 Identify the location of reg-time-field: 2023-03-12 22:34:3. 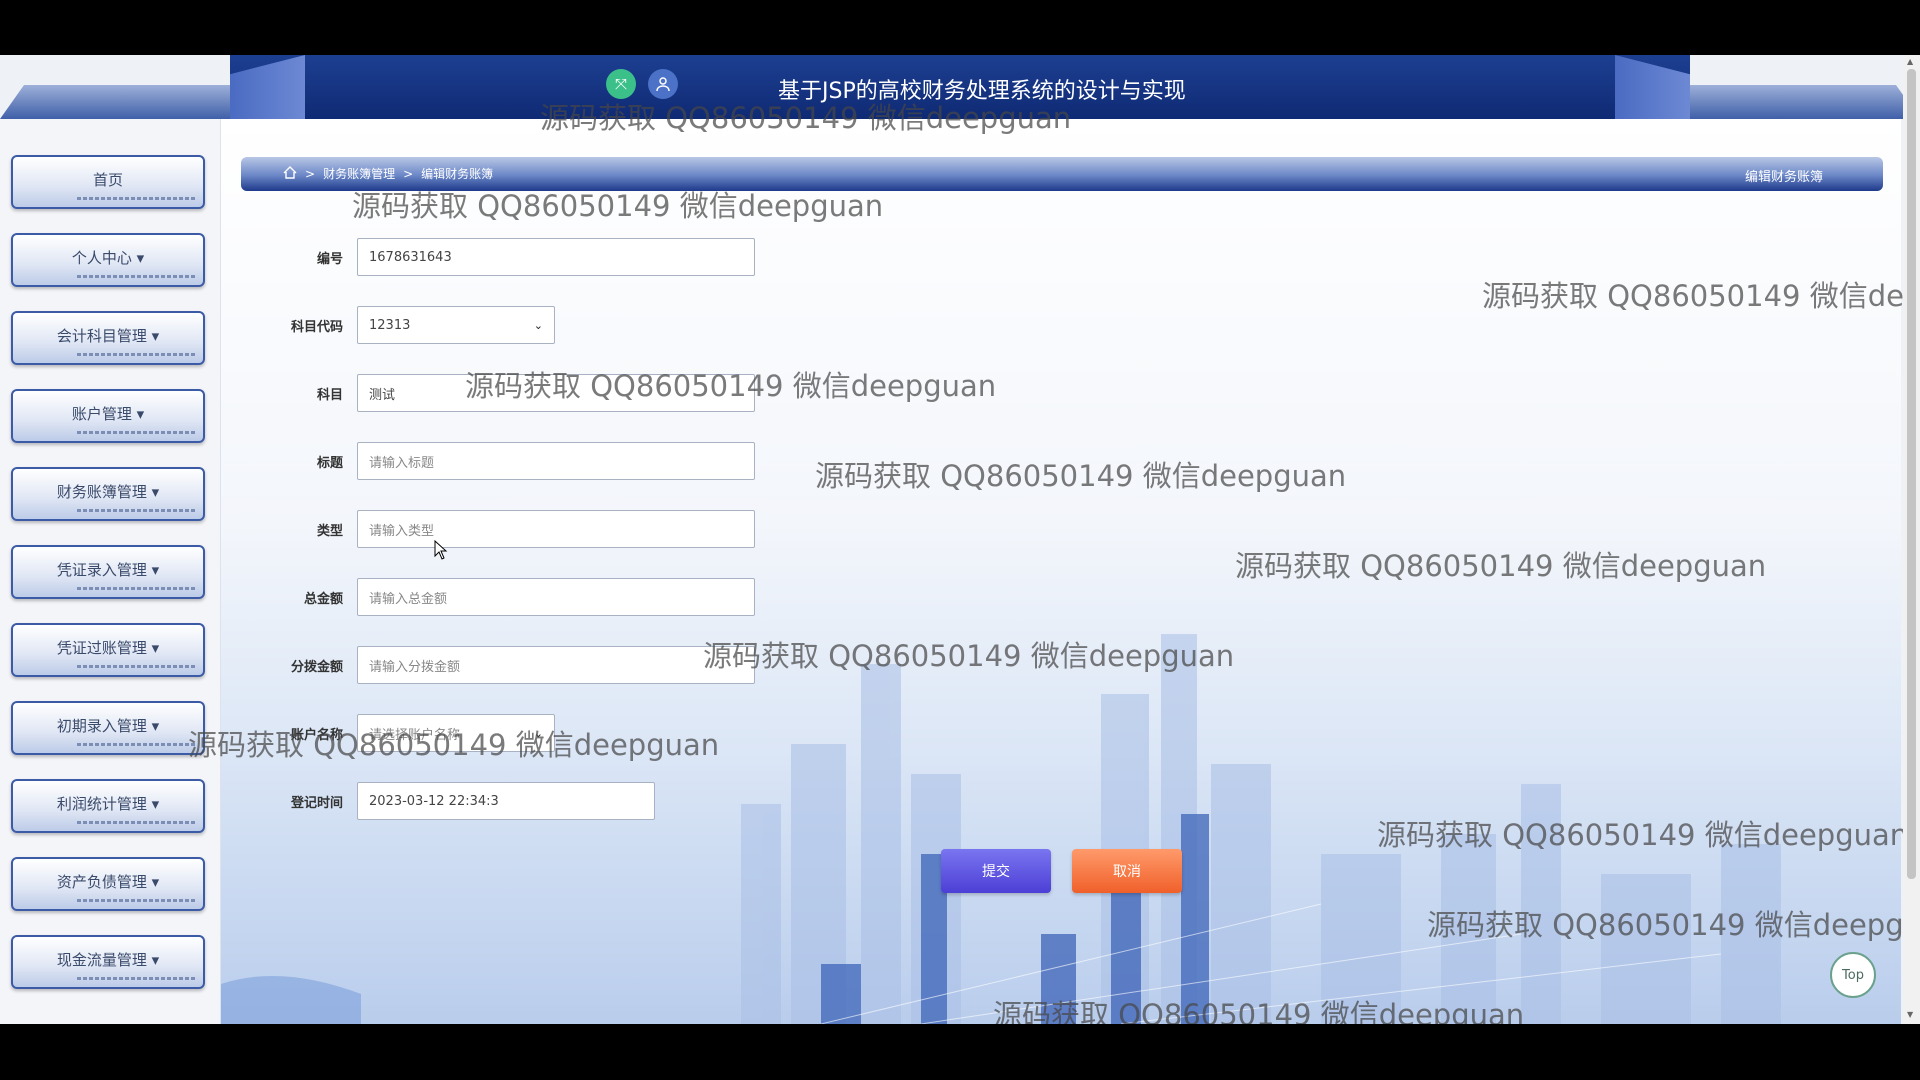
(506, 801).